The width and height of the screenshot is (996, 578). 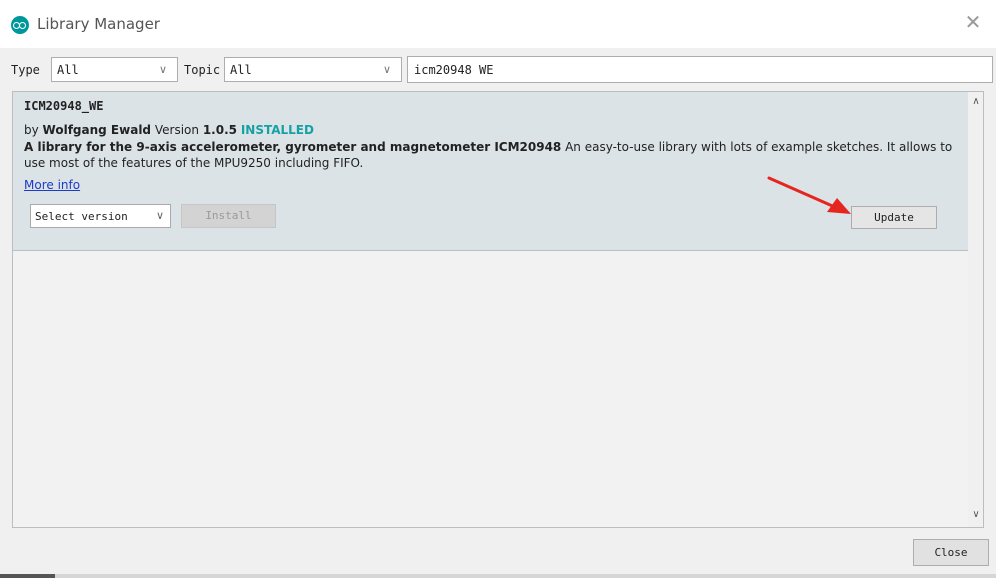 I want to click on red-arrow-icon, so click(x=809, y=195).